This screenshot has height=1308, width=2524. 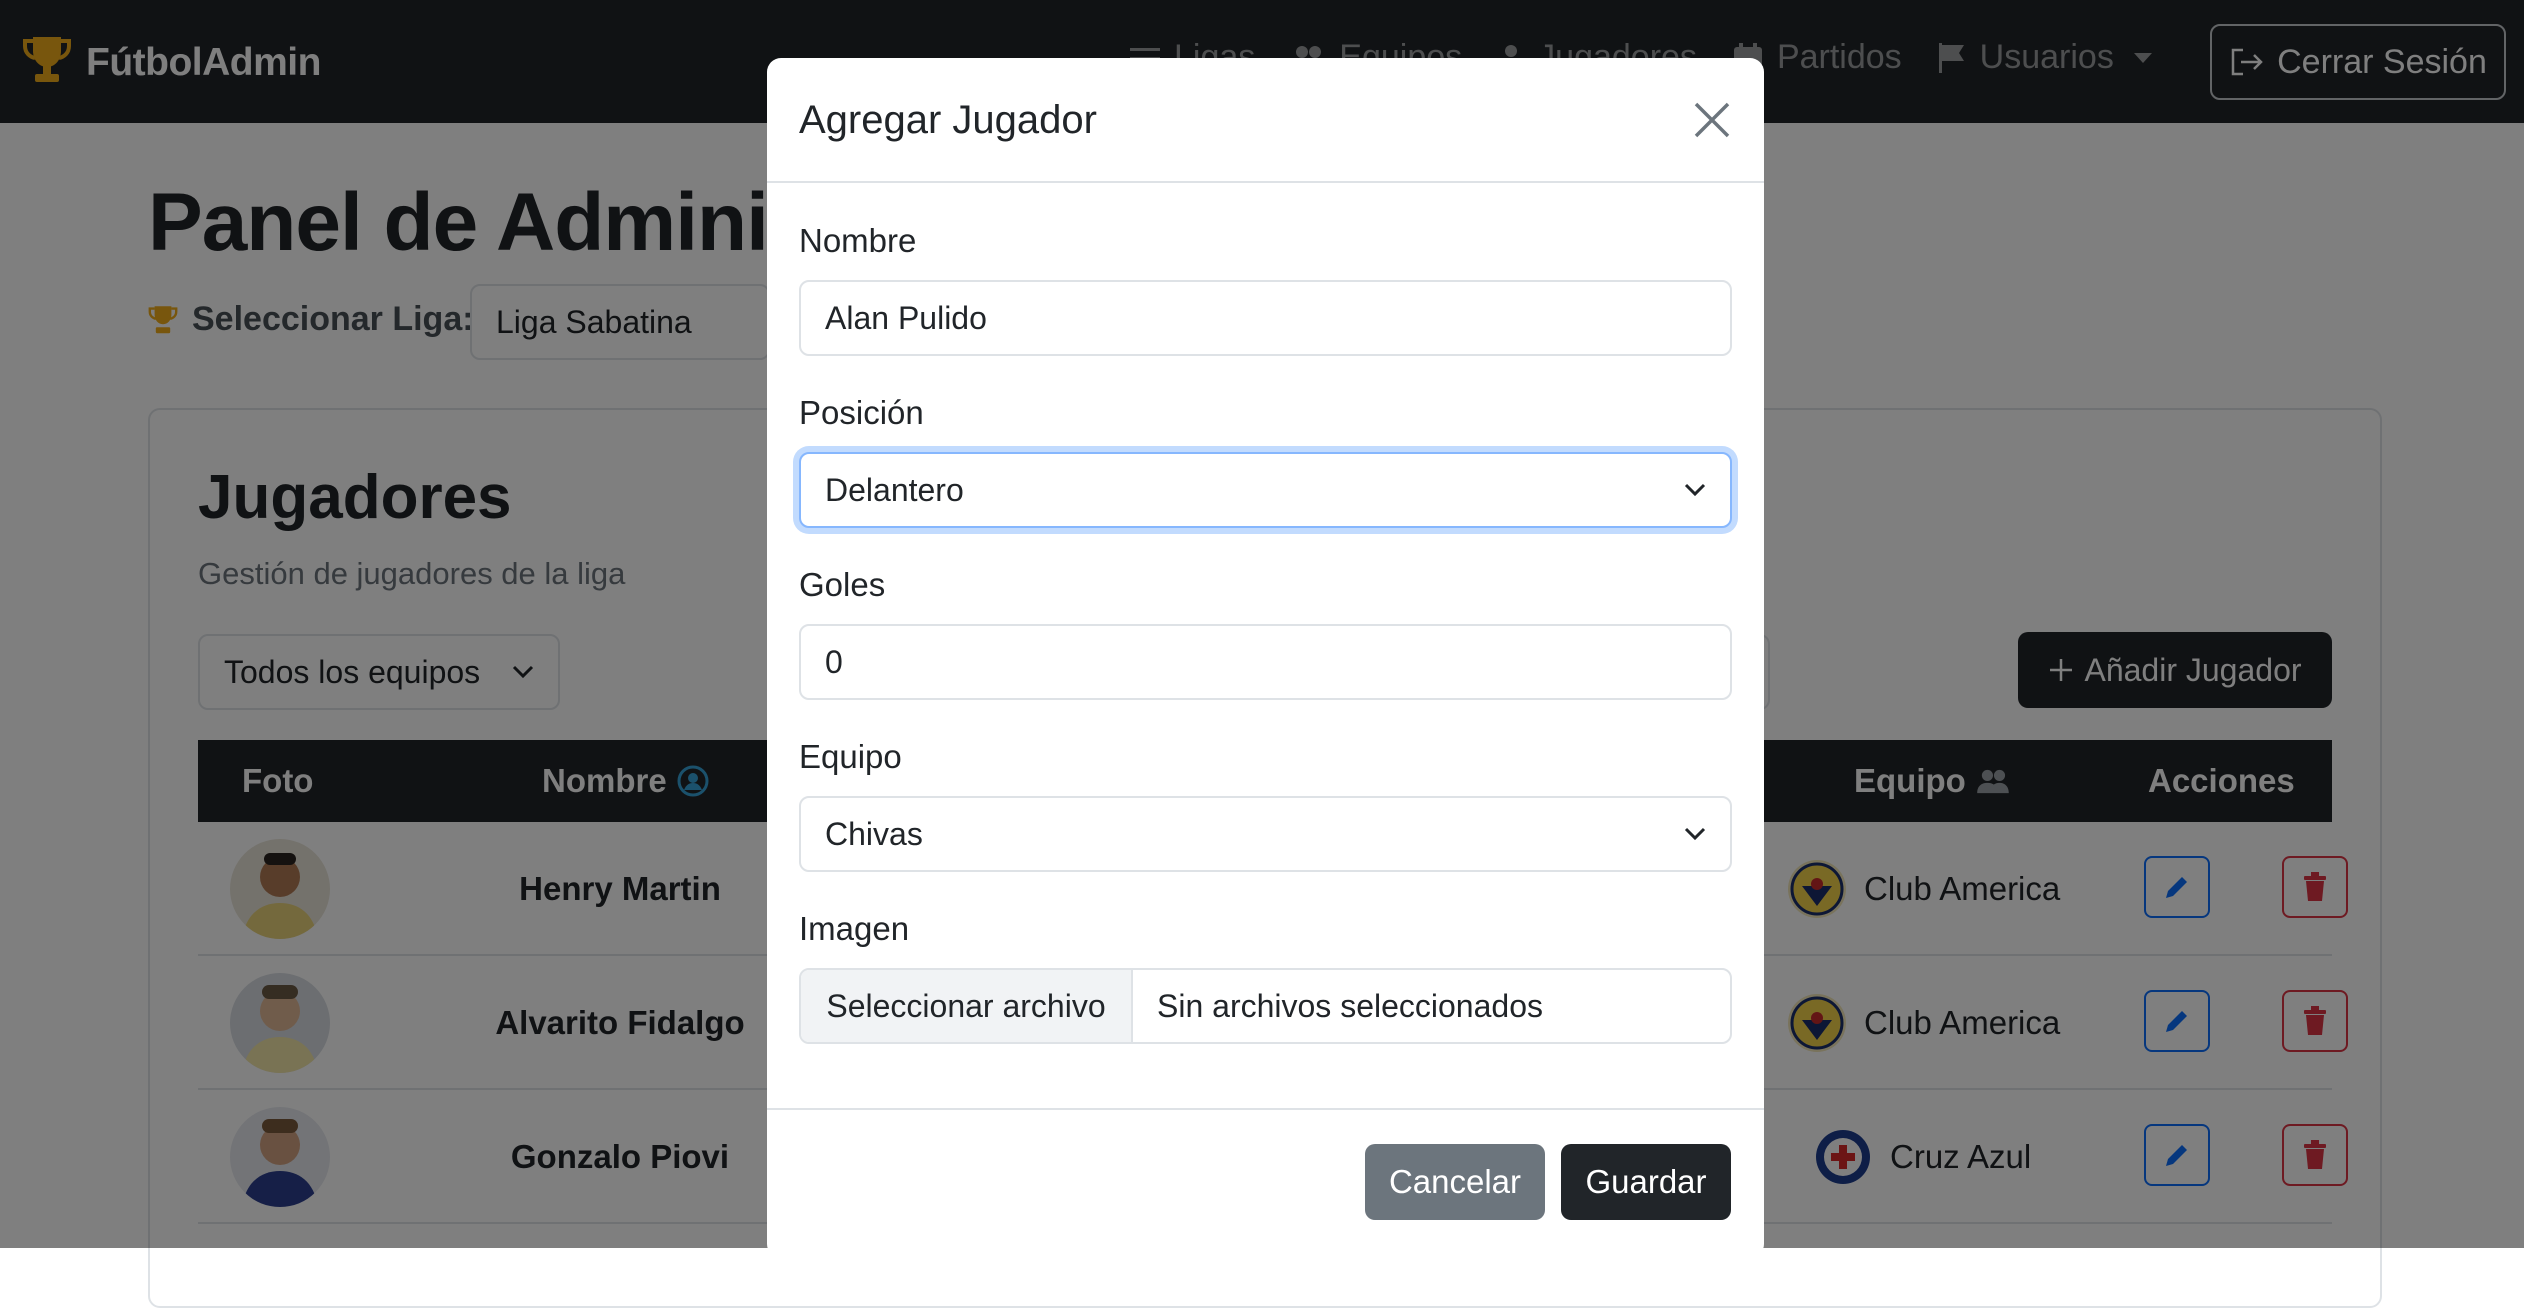 I want to click on close-button, so click(x=1712, y=120).